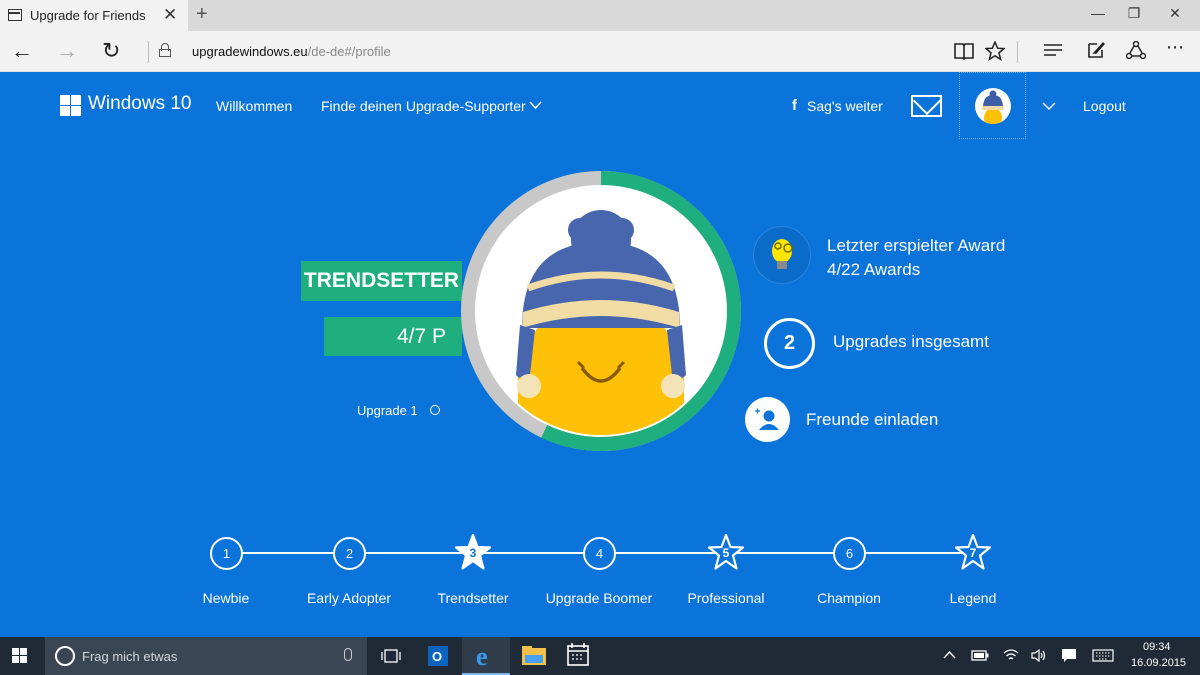  Describe the element at coordinates (601, 311) in the screenshot. I see `profile-avatar-ring` at that location.